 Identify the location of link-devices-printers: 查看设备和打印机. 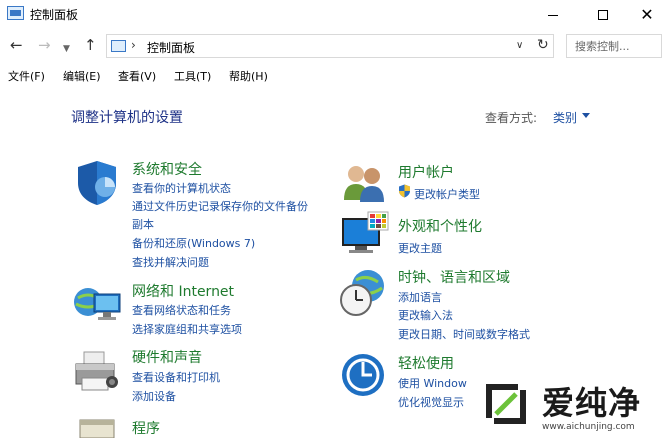
(176, 377).